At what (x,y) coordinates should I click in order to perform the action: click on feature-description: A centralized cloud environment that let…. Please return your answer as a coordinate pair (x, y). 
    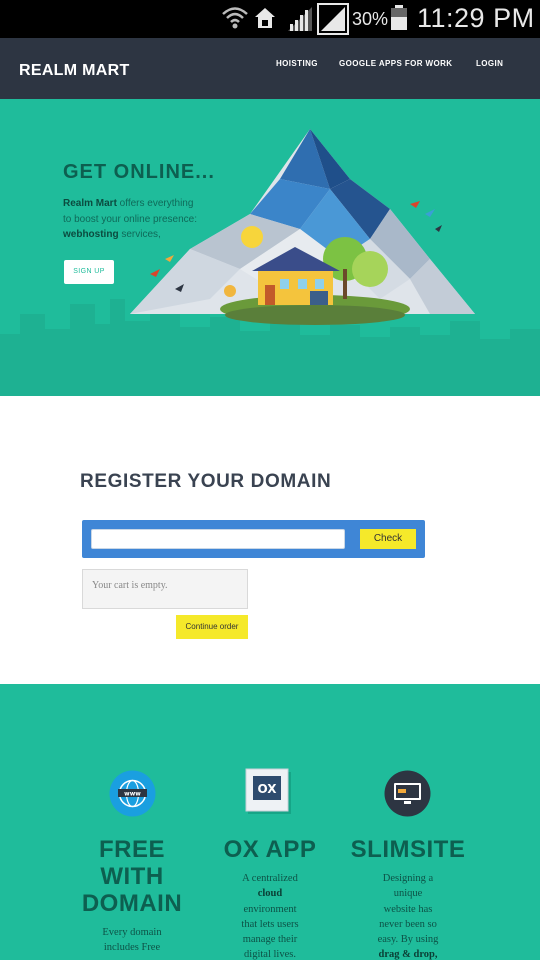
    Looking at the image, I should click on (270, 916).